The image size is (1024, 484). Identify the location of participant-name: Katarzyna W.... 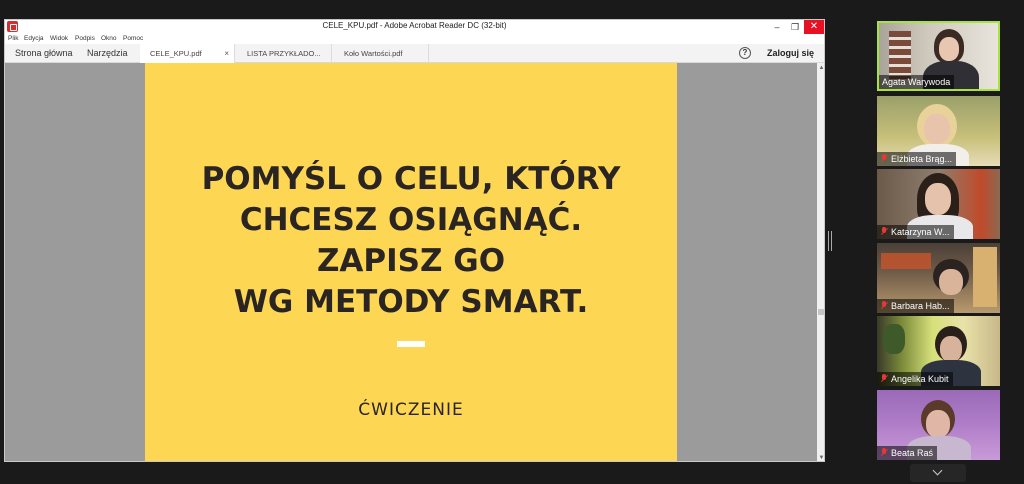
(915, 232).